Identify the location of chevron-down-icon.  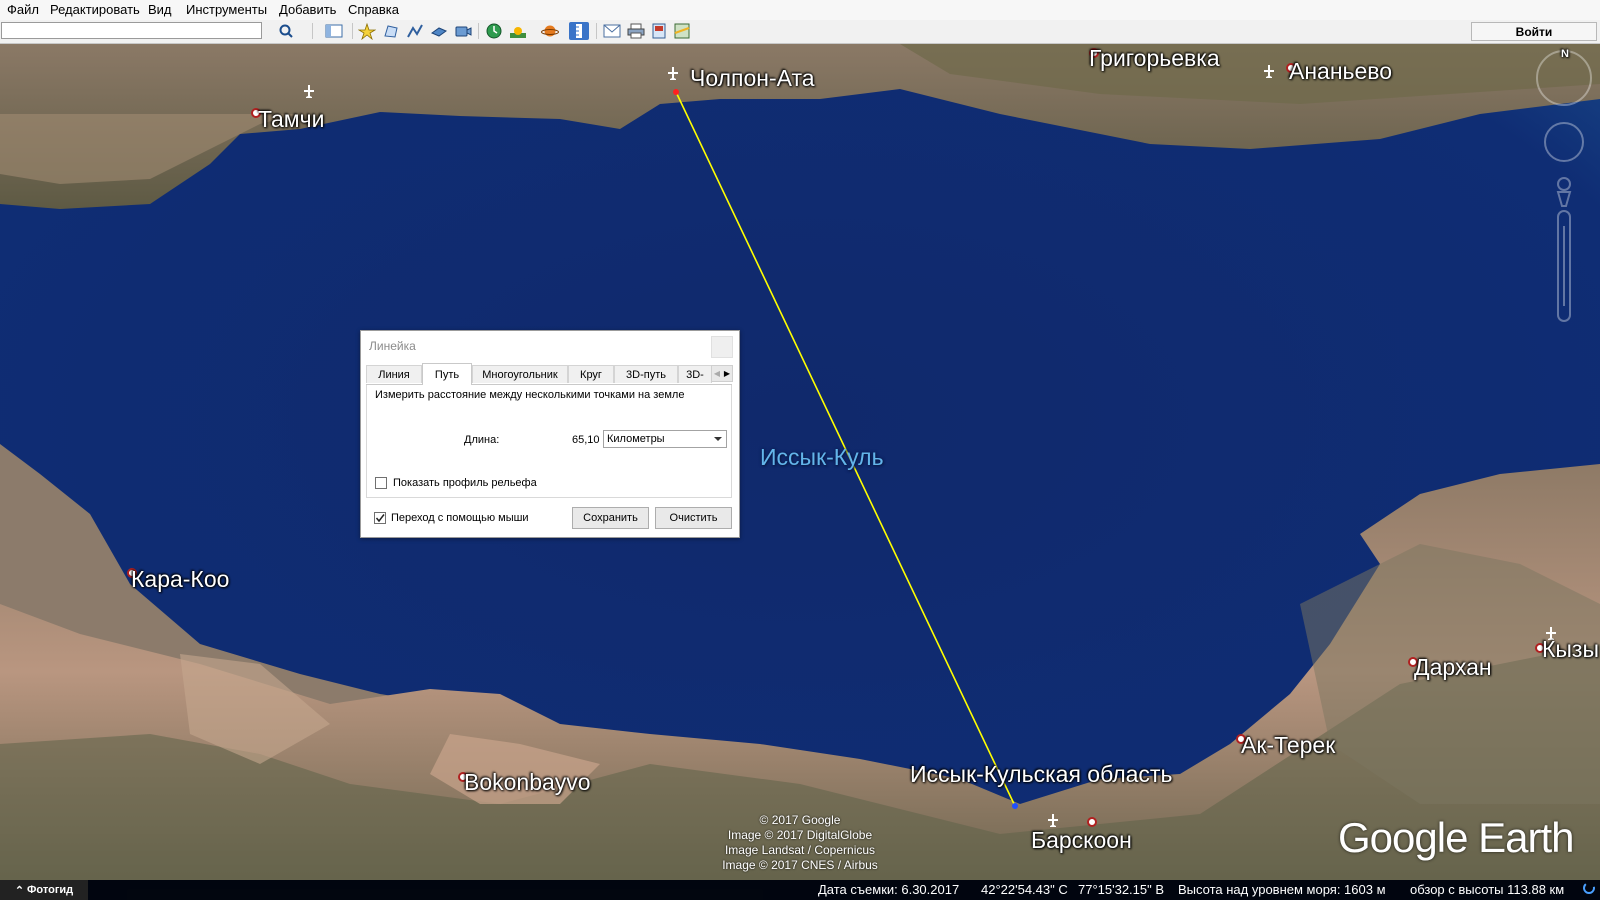
(718, 439).